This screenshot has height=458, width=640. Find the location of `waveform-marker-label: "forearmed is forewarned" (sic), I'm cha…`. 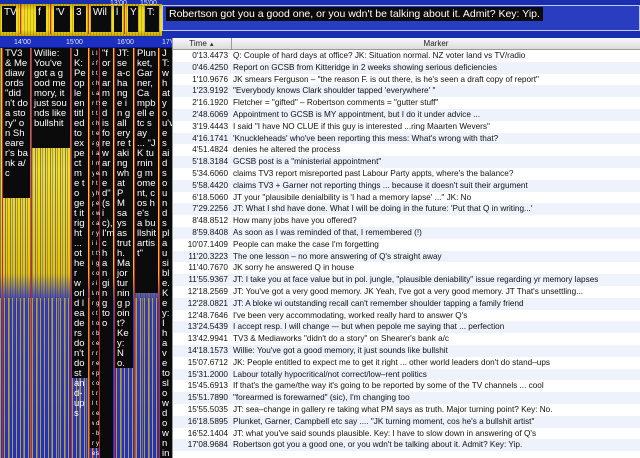

waveform-marker-label: "forearmed is forewarned" (sic), I'm cha… is located at coordinates (107, 253).